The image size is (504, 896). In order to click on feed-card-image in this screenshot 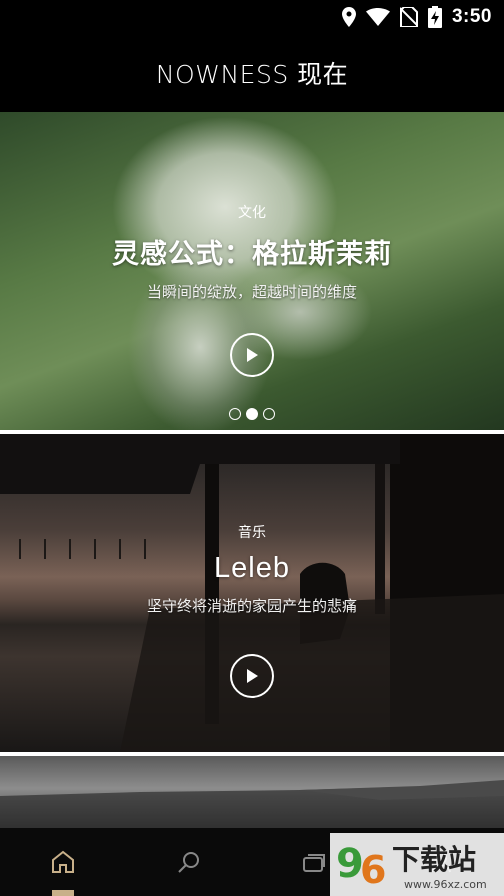, I will do `click(252, 792)`.